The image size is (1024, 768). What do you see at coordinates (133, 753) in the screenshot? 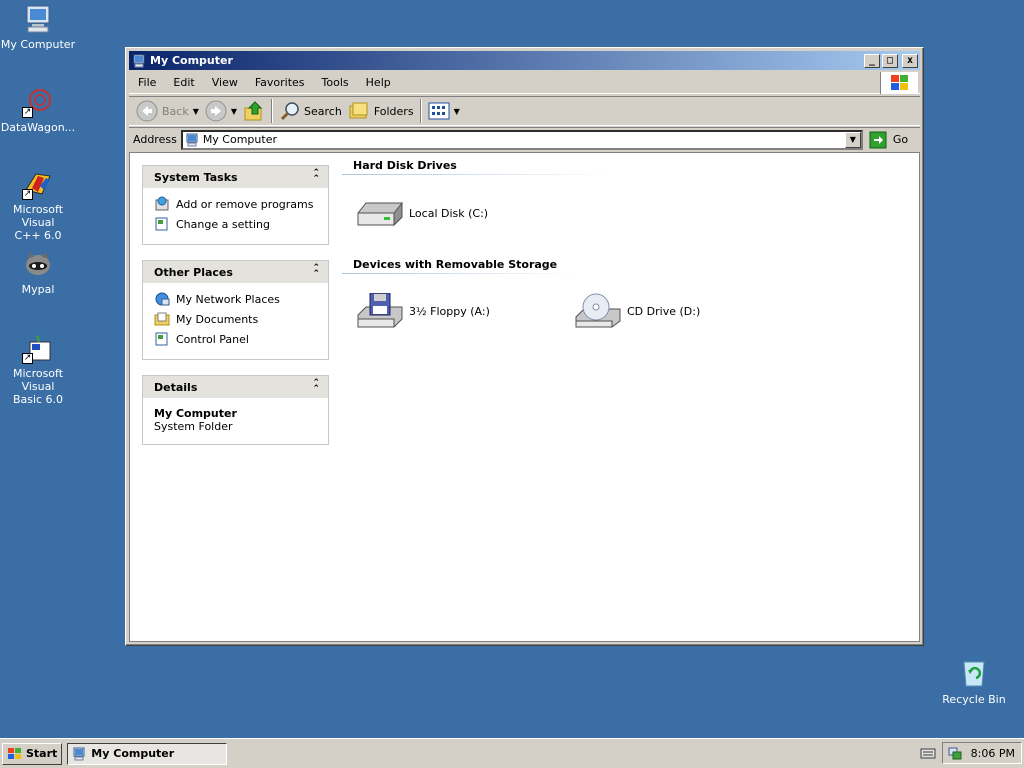
I see `taskbar-item-label: My Computer` at bounding box center [133, 753].